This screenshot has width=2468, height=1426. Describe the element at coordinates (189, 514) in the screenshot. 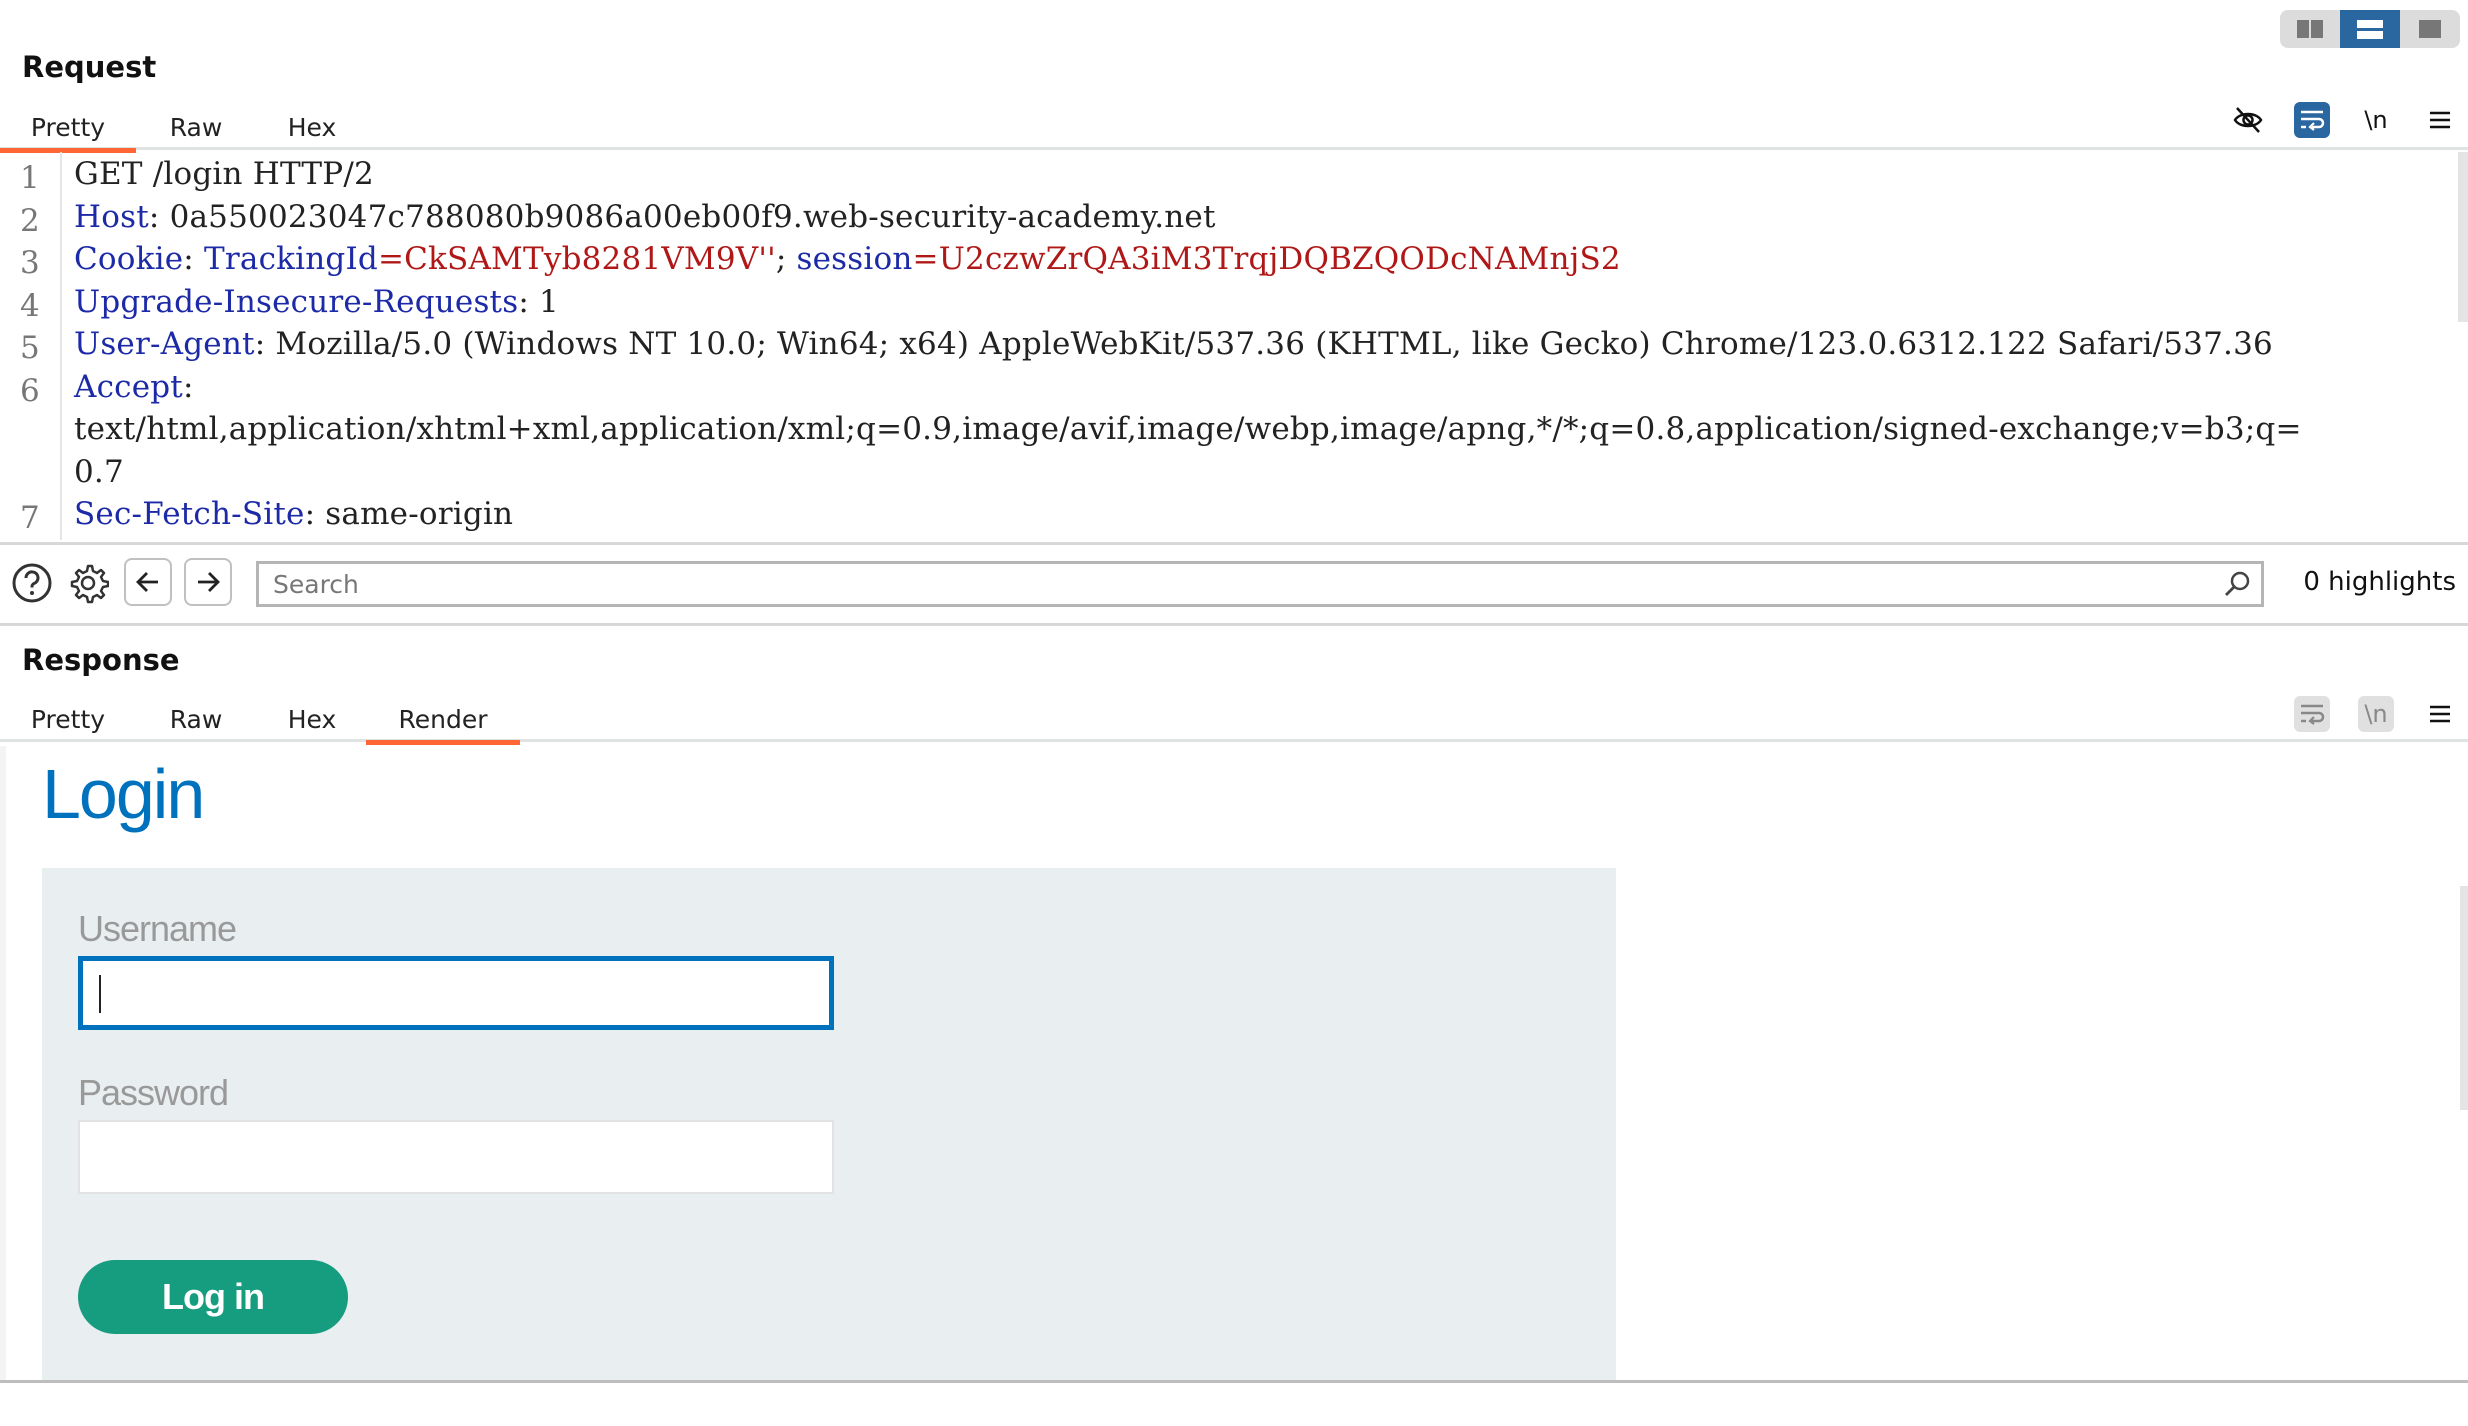

I see `header-name: Sec-Fetch-Site` at that location.